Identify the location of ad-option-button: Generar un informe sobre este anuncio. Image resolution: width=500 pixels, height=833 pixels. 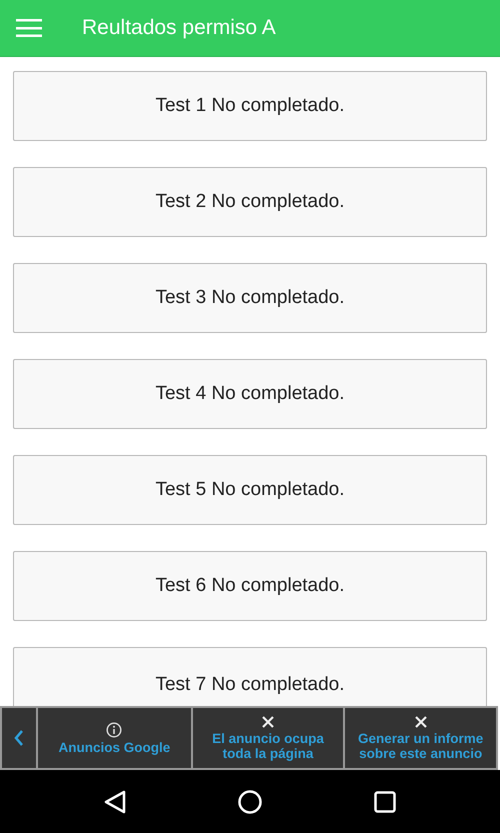
(420, 738).